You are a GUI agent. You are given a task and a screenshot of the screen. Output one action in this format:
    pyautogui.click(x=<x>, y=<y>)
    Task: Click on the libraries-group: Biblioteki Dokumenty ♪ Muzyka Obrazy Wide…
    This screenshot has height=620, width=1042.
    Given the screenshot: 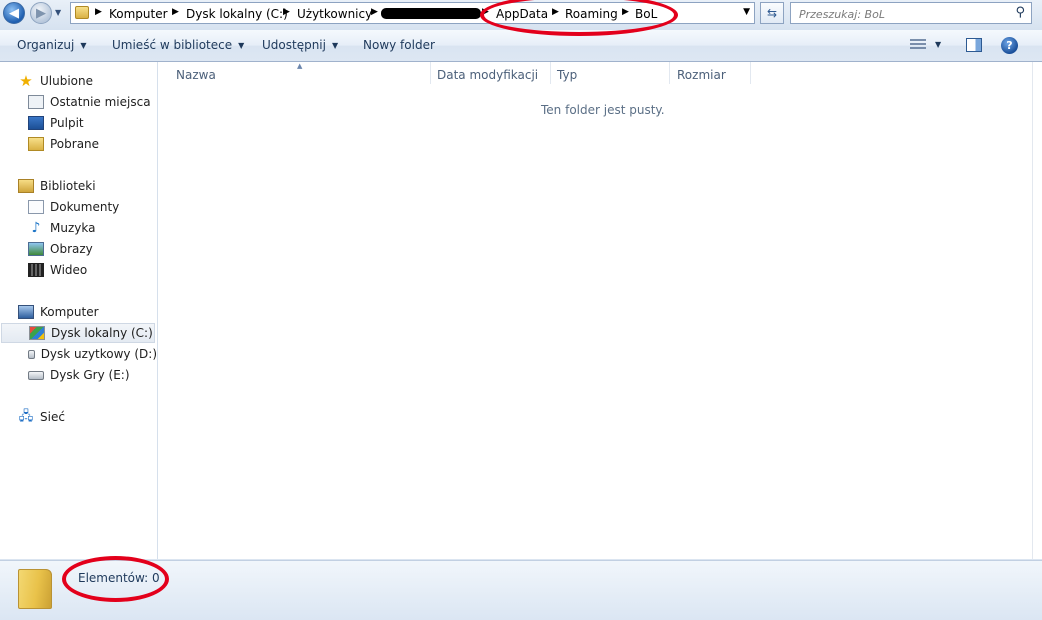 What is the action you would take?
    pyautogui.click(x=78, y=228)
    